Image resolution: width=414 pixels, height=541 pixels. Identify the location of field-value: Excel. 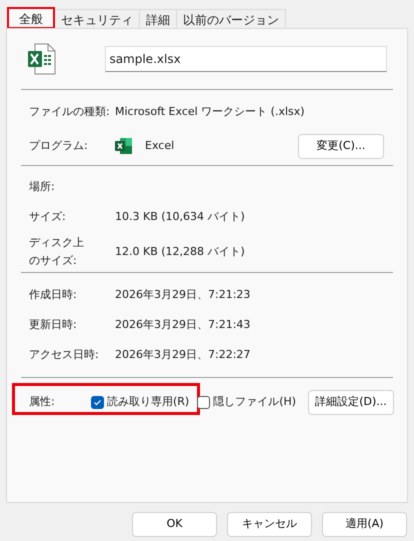
(159, 146).